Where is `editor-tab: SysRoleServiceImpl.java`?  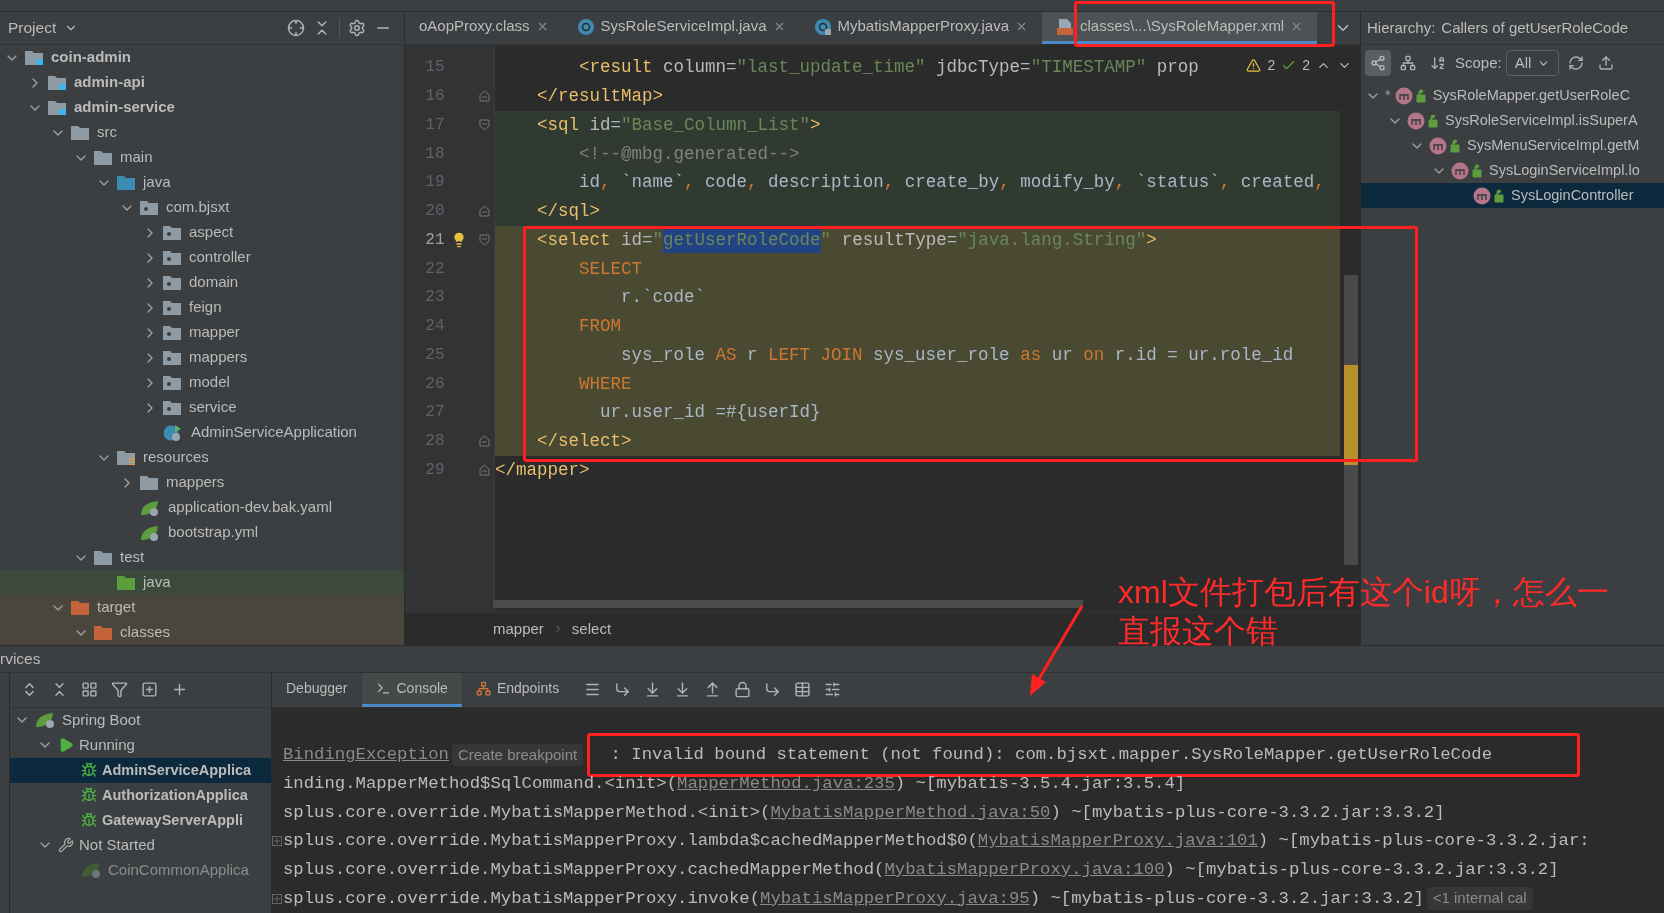 editor-tab: SysRoleServiceImpl.java is located at coordinates (681, 28).